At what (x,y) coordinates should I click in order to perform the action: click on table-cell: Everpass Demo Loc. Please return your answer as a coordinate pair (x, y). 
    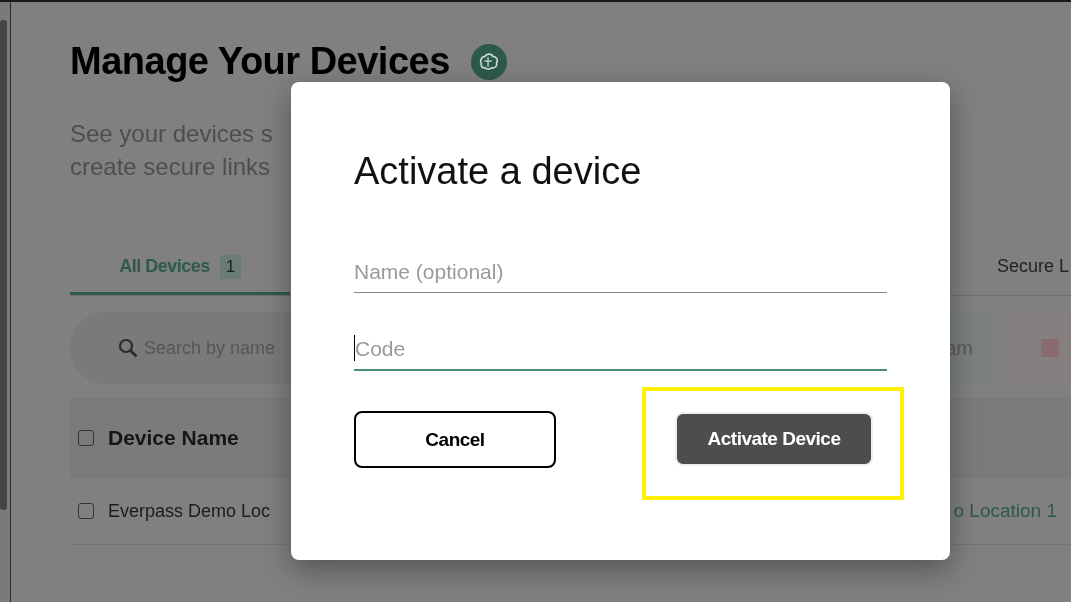
    Looking at the image, I should click on (189, 511).